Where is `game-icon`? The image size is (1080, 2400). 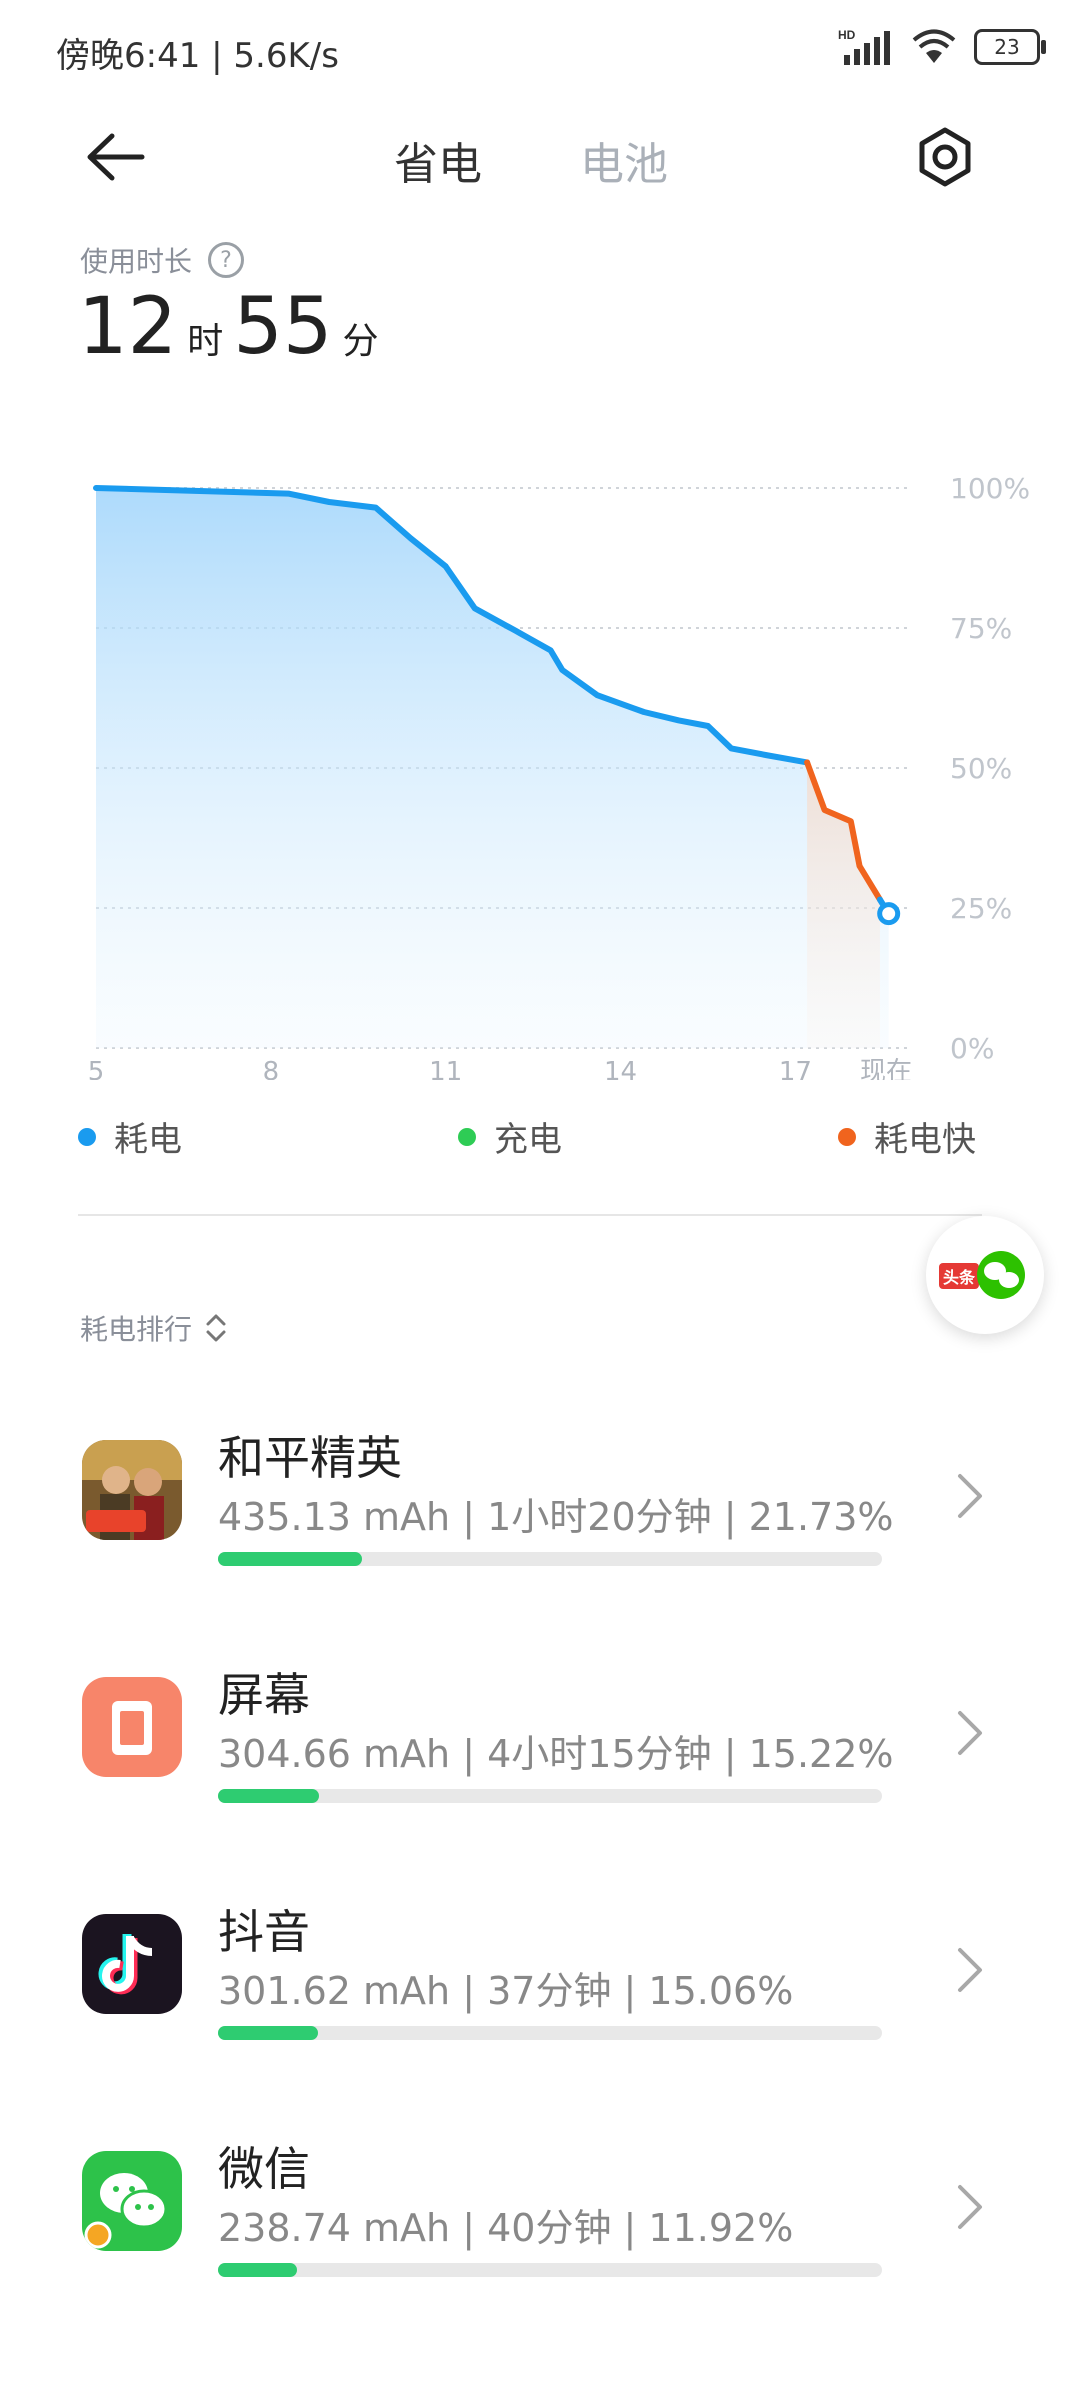 game-icon is located at coordinates (132, 1490).